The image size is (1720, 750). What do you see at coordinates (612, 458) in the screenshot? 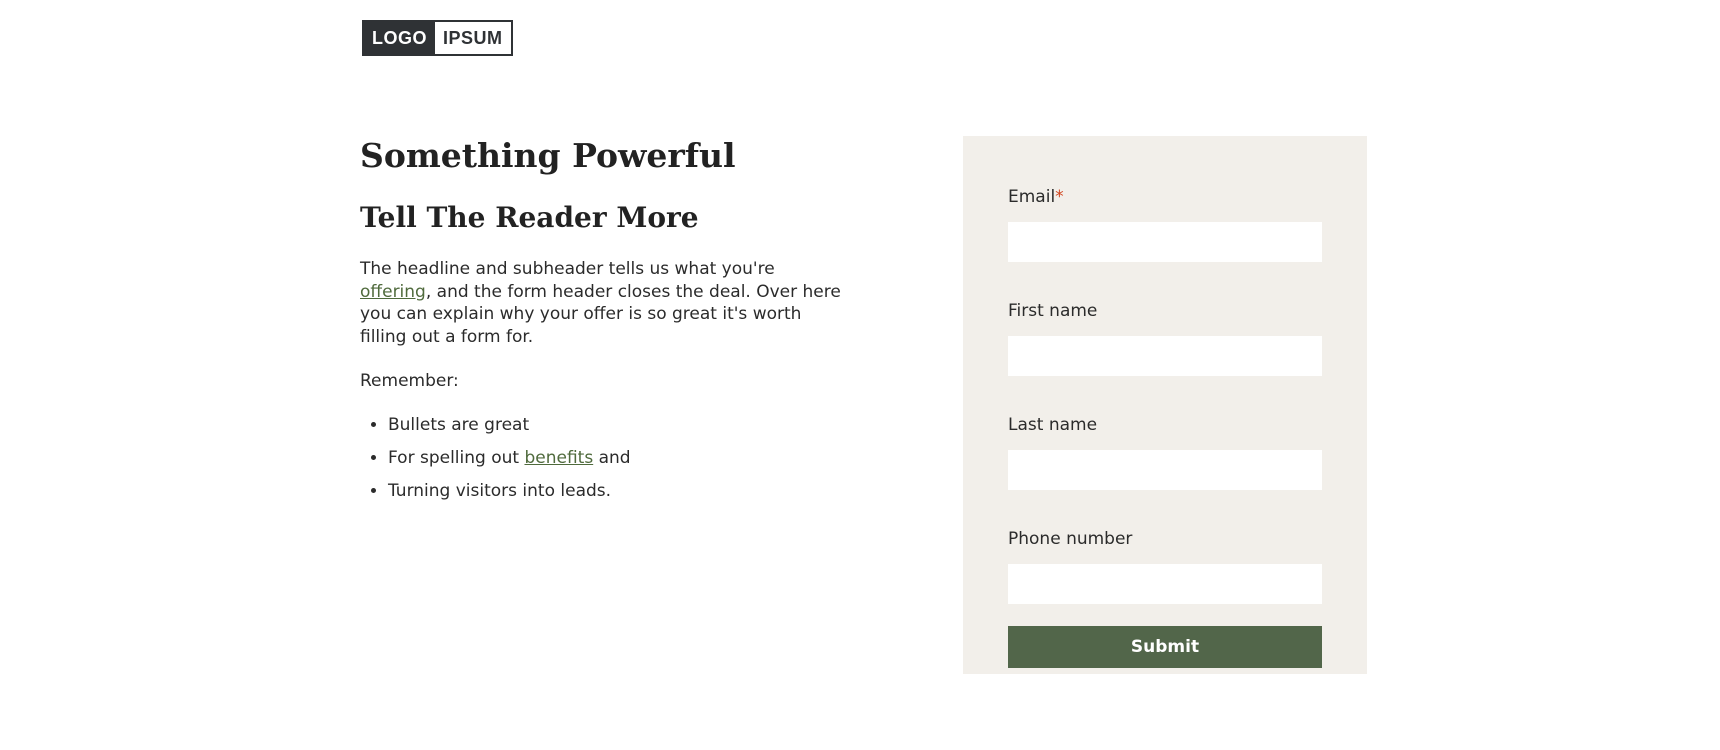
I see `bullet-text: and` at bounding box center [612, 458].